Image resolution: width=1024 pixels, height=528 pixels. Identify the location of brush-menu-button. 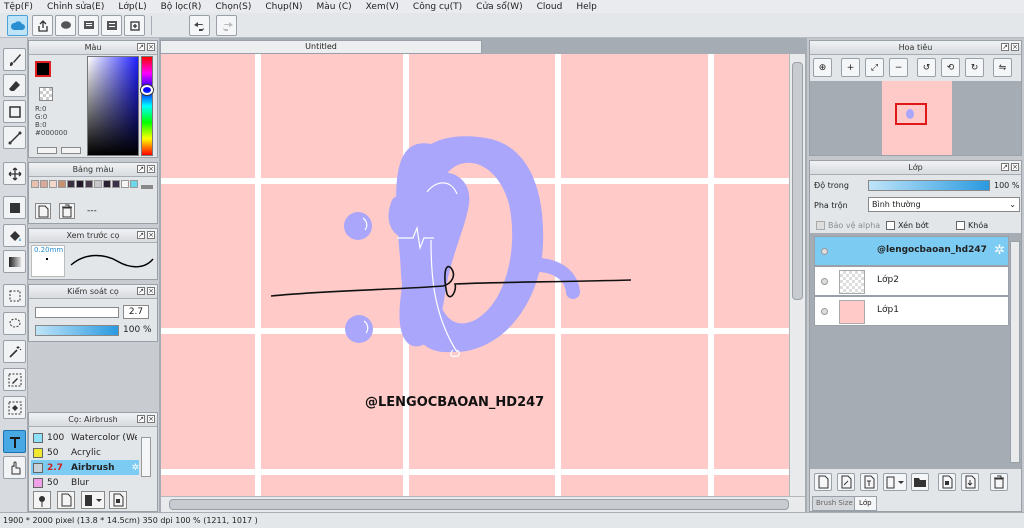
(93, 500).